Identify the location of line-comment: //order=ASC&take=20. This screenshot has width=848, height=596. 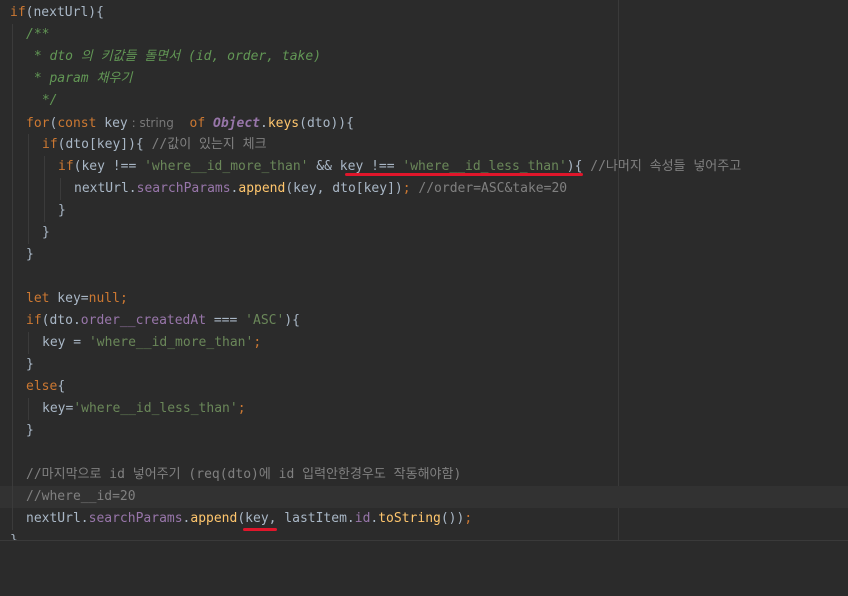
(489, 188).